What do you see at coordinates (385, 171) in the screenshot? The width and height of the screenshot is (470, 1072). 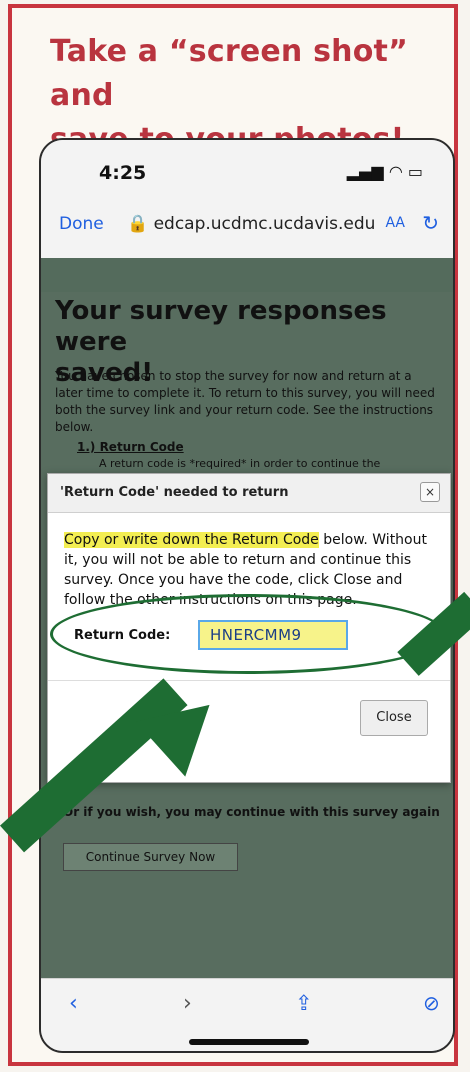 I see `status-icons: ▂▄▆ ◠ ▭` at bounding box center [385, 171].